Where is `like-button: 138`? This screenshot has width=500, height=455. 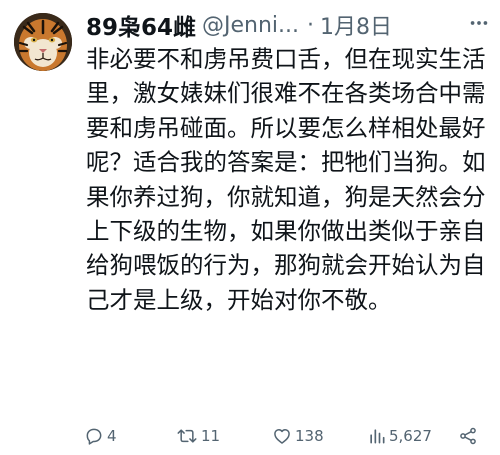 like-button: 138 is located at coordinates (298, 436).